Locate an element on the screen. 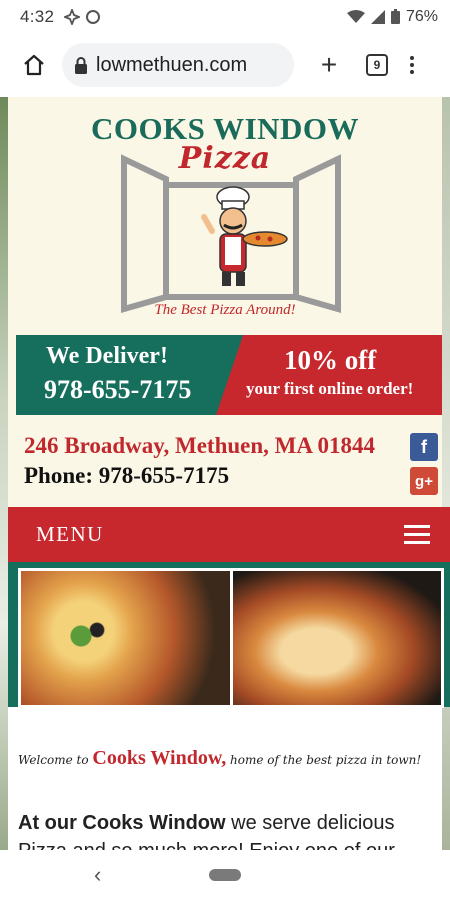 The width and height of the screenshot is (450, 900). battery-percent: 76% is located at coordinates (421, 16).